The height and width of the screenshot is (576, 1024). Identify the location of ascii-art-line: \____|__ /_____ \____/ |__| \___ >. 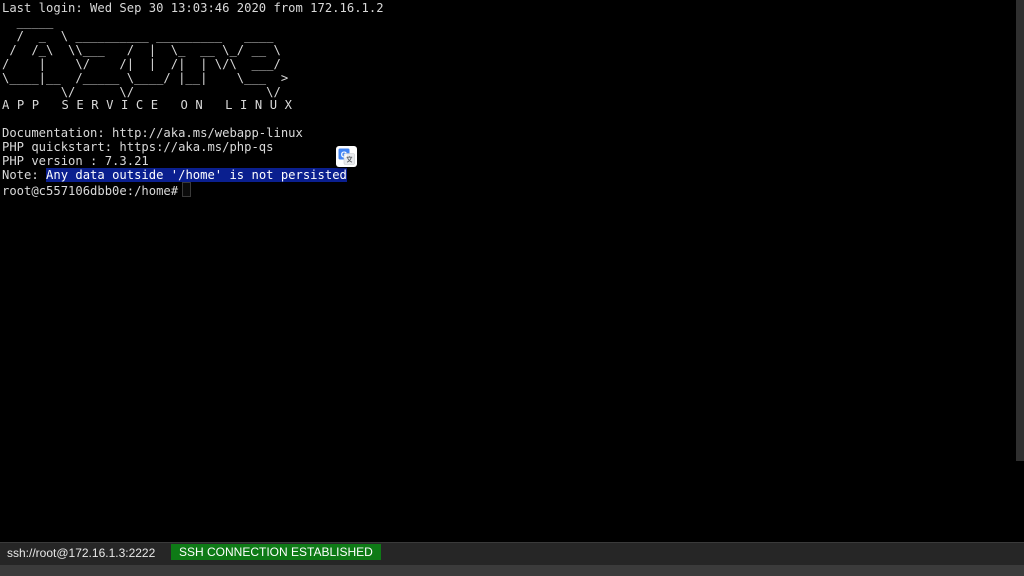
(145, 78).